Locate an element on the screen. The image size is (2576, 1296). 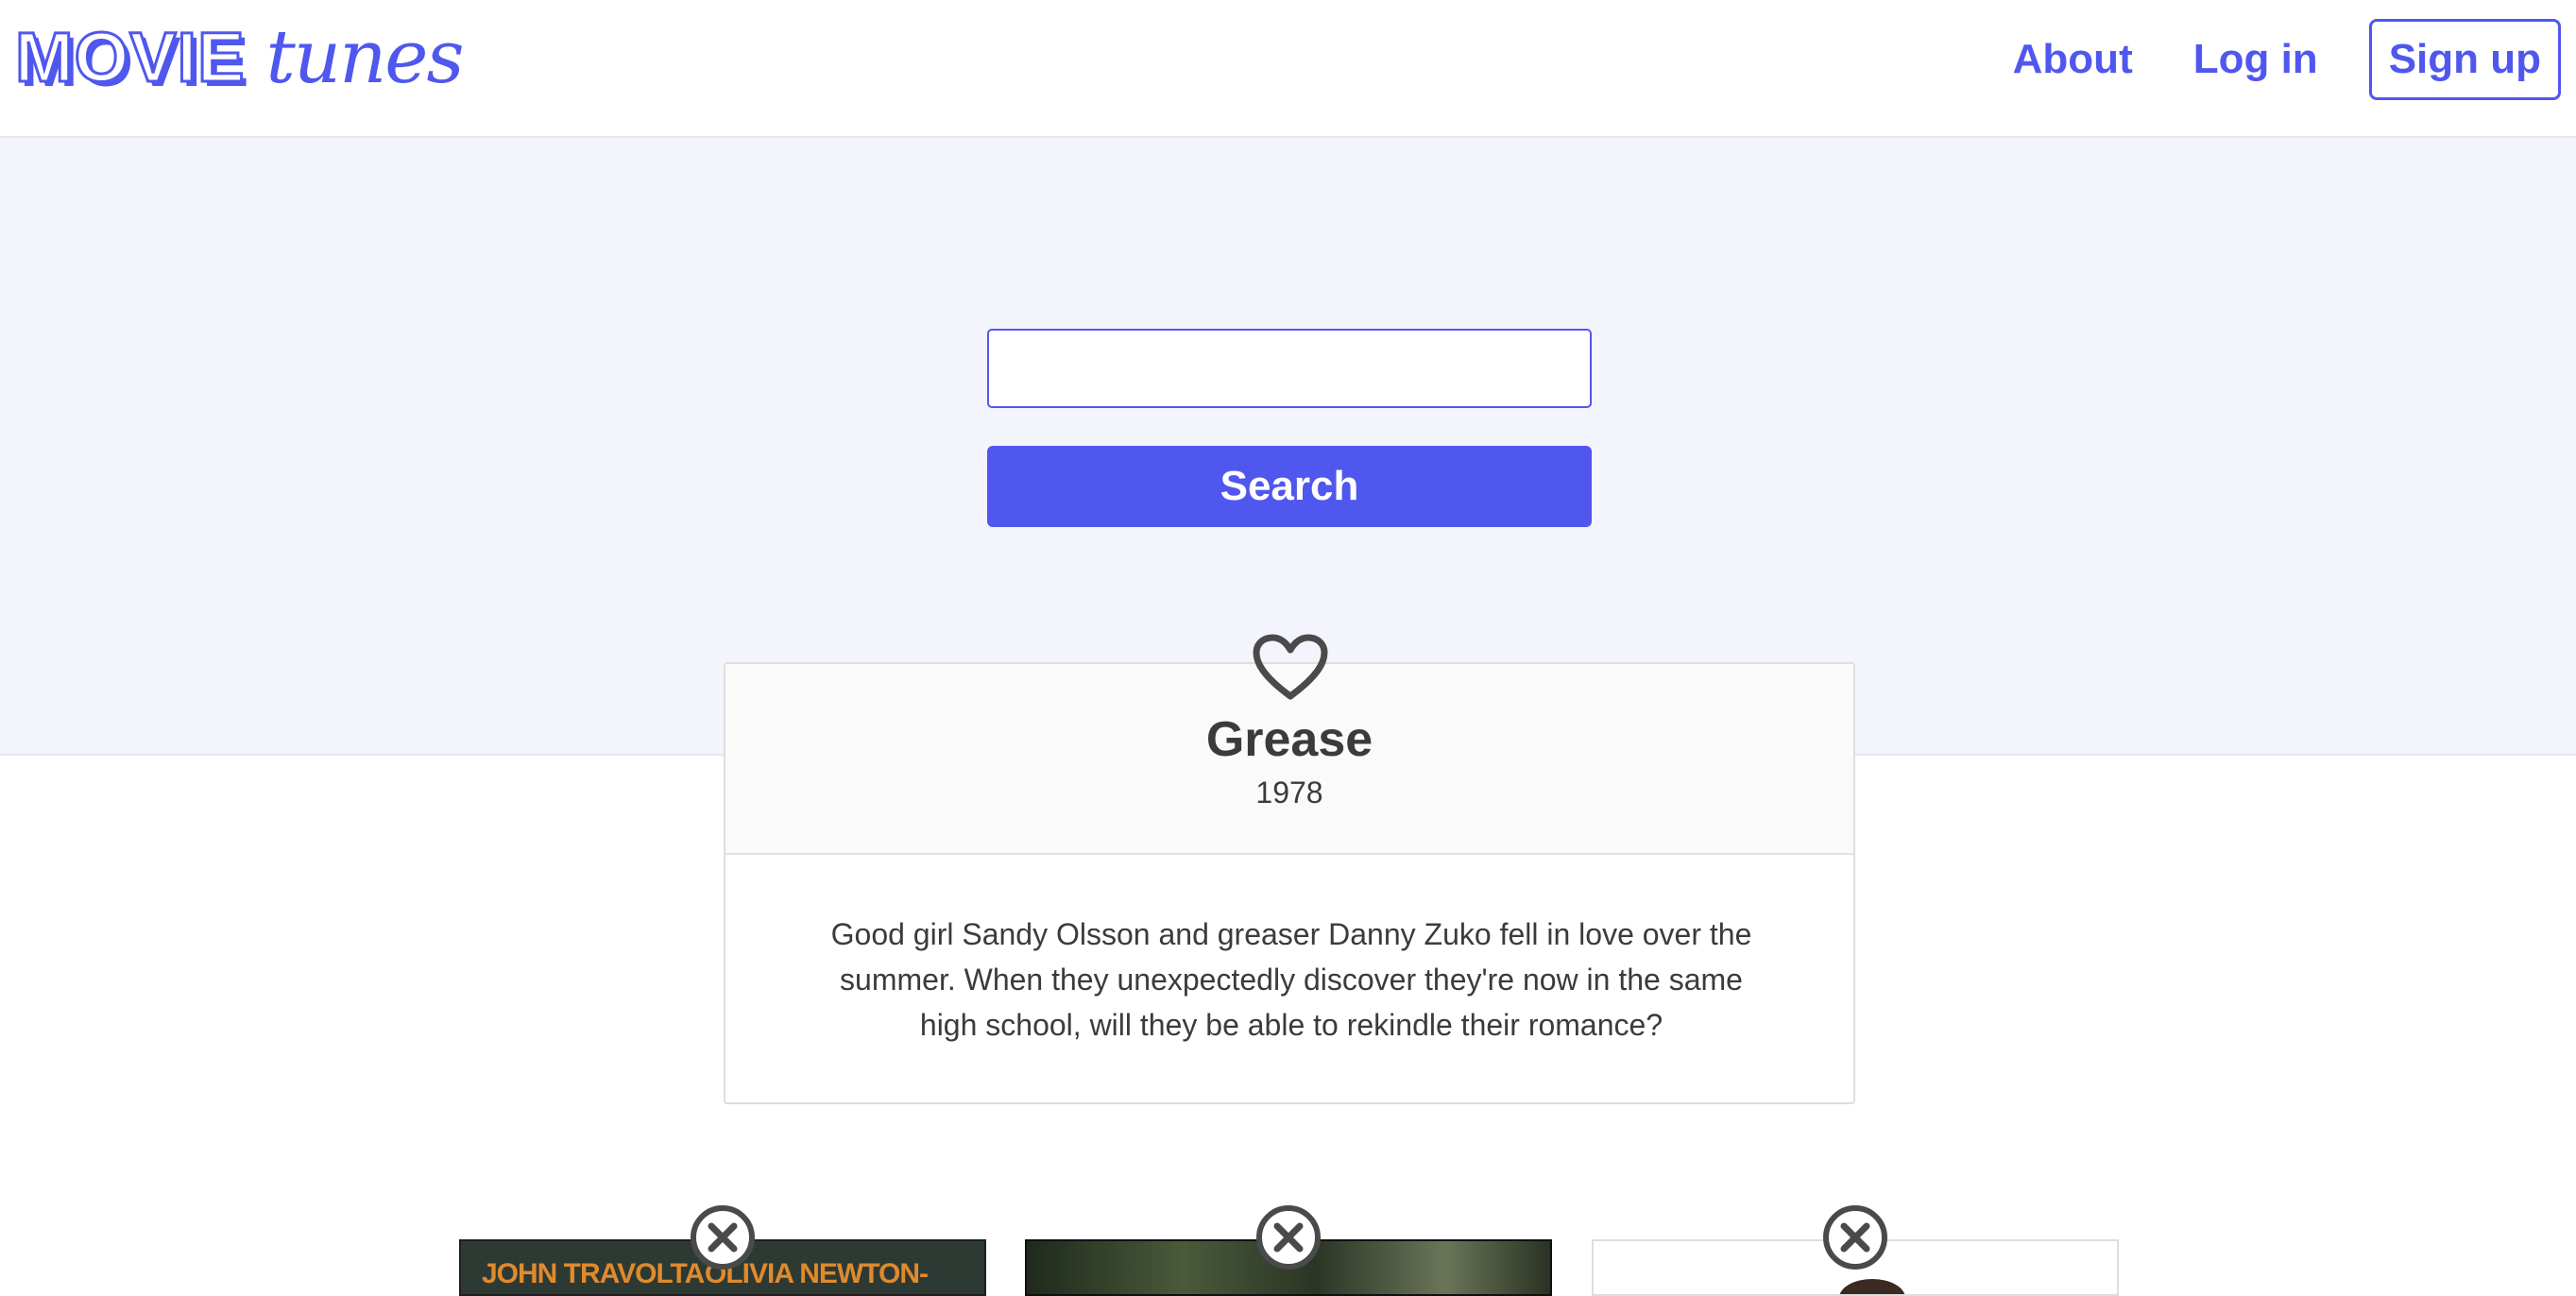
movie-year: 1978 is located at coordinates (1289, 793).